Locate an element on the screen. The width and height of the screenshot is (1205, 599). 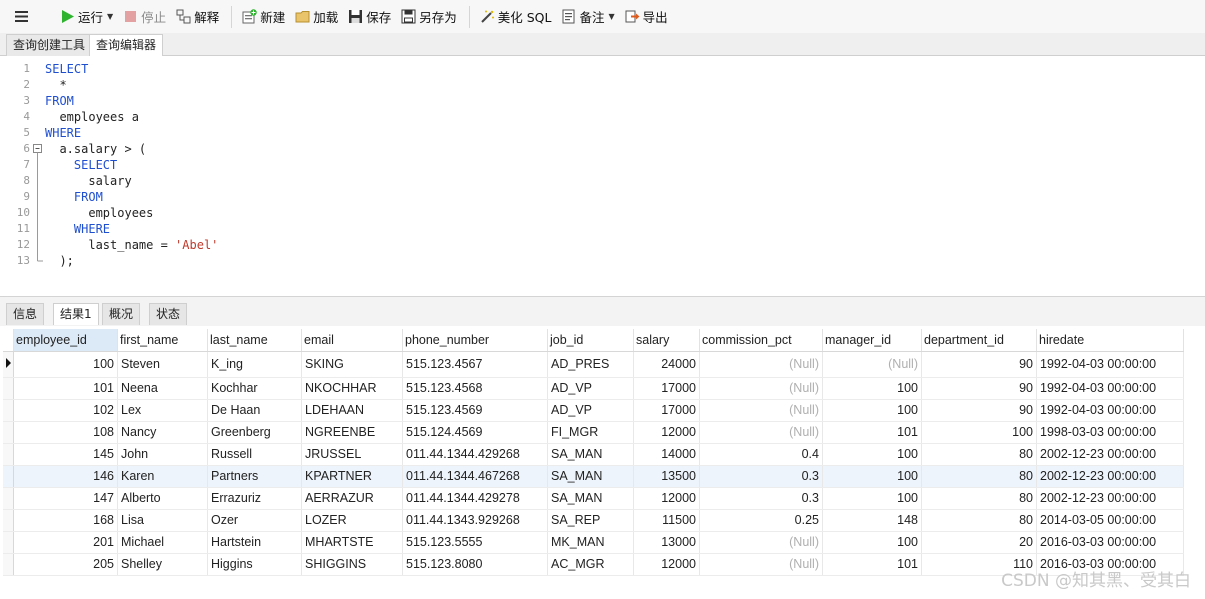
table-cell: Kochhar is located at coordinates (254, 388).